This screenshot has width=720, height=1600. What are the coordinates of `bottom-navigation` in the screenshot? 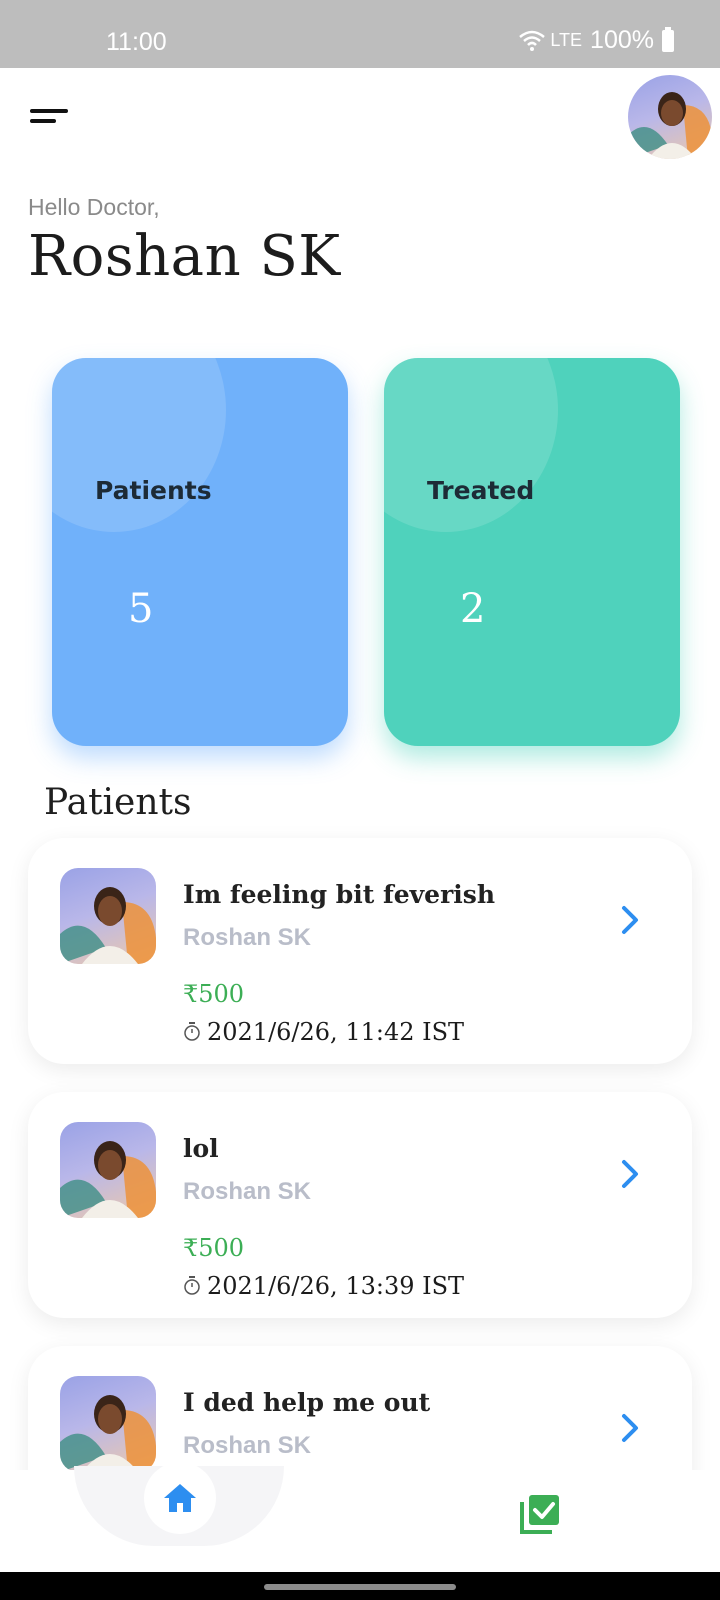 It's located at (360, 1517).